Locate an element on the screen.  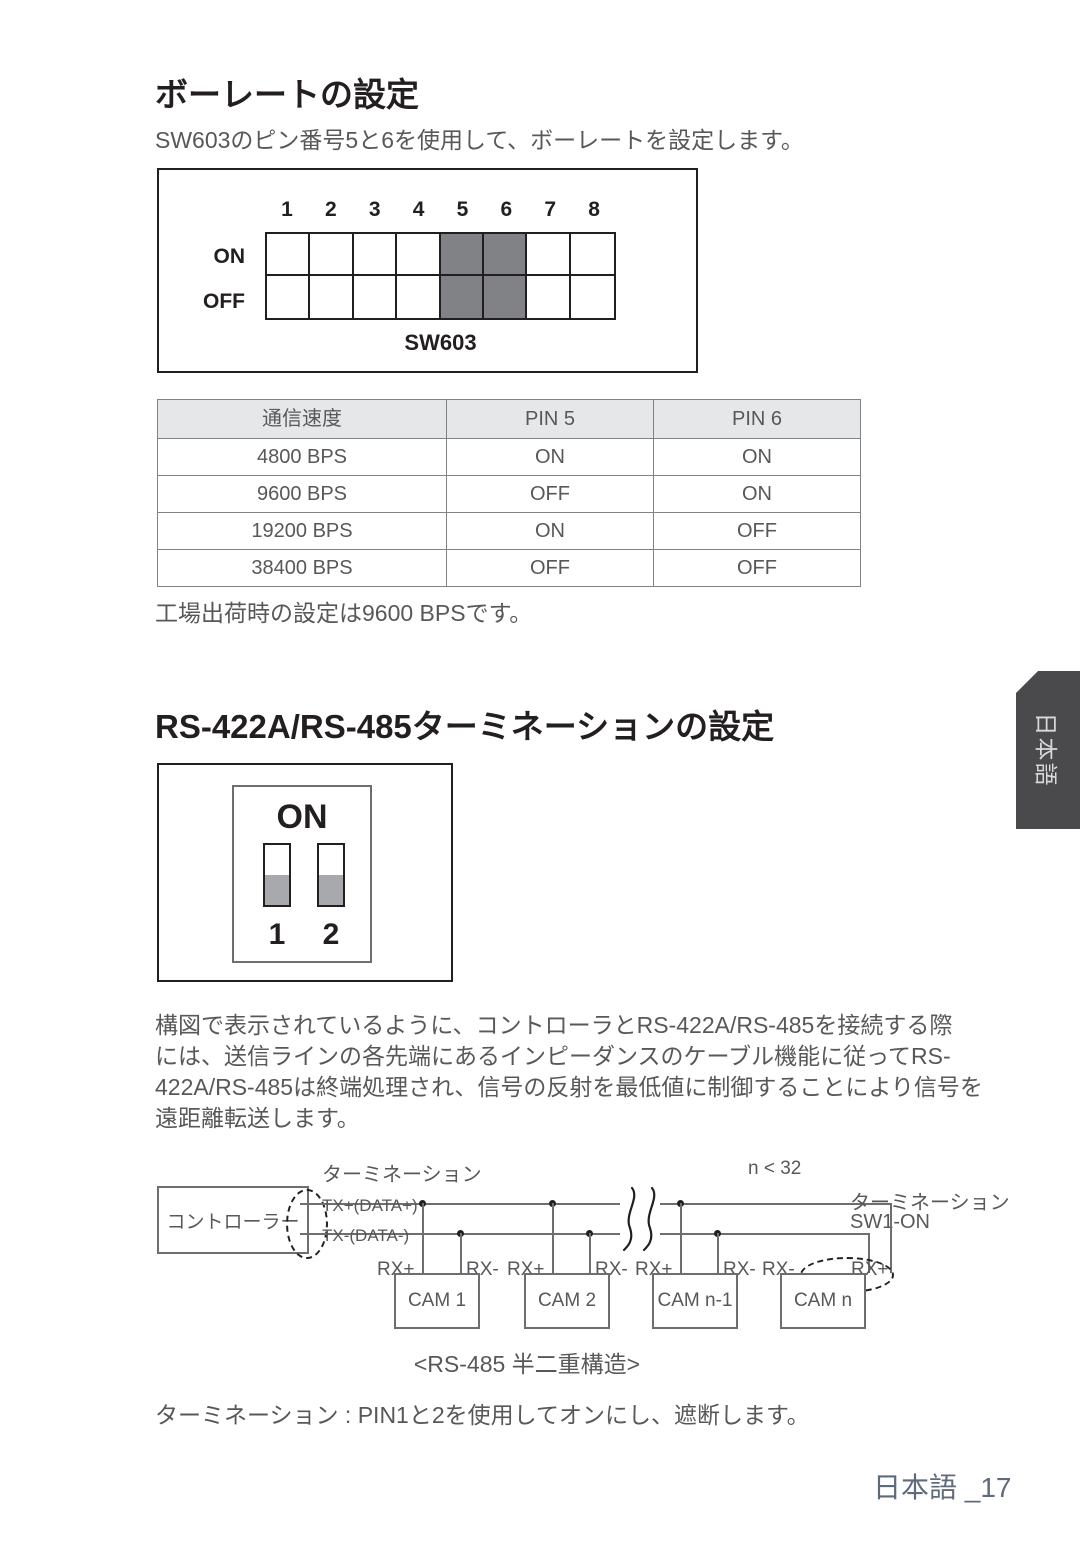
node-limit-label: n < 32 is located at coordinates (775, 1168).